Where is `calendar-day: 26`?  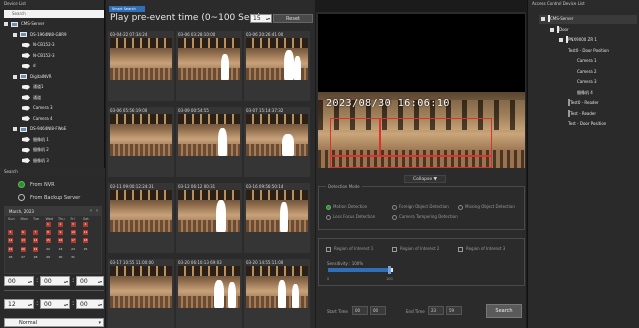 calendar-day: 26 is located at coordinates (10, 257).